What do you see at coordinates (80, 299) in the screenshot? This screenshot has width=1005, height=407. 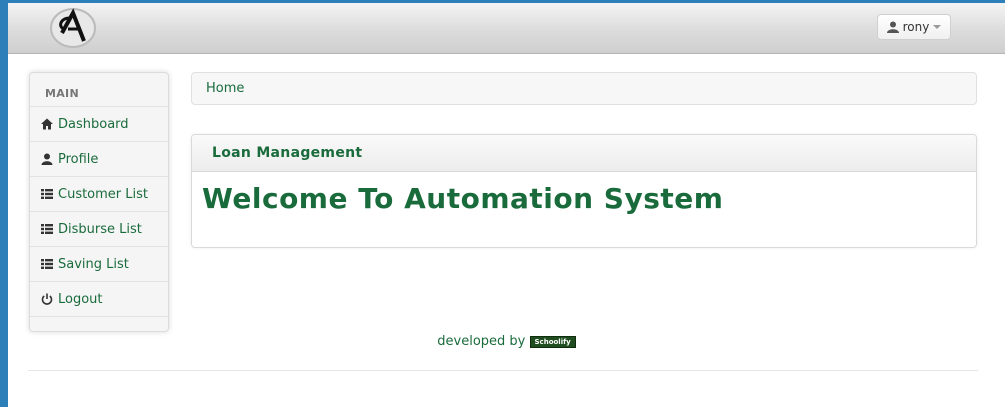 I see `sidebar-item-label: Logout` at bounding box center [80, 299].